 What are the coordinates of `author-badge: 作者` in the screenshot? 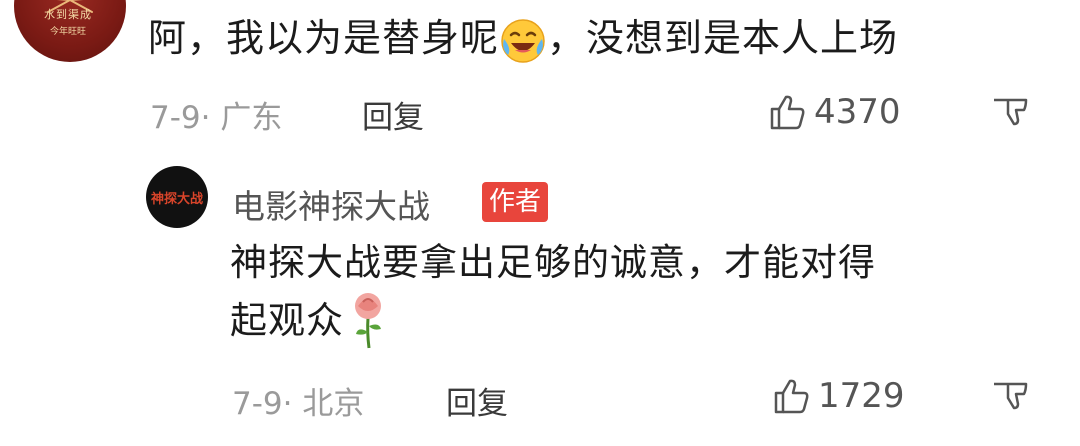 It's located at (515, 202).